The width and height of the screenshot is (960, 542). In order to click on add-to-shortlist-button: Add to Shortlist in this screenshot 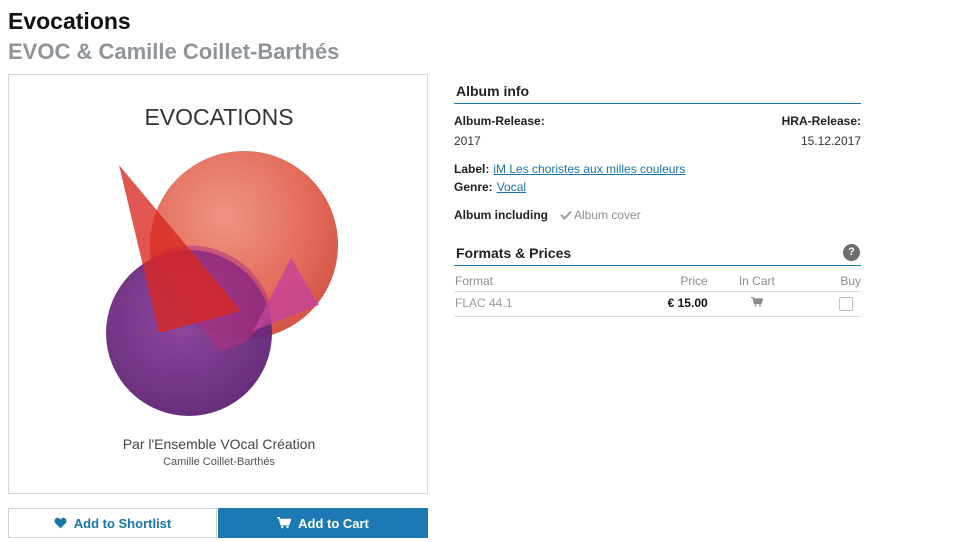, I will do `click(112, 523)`.